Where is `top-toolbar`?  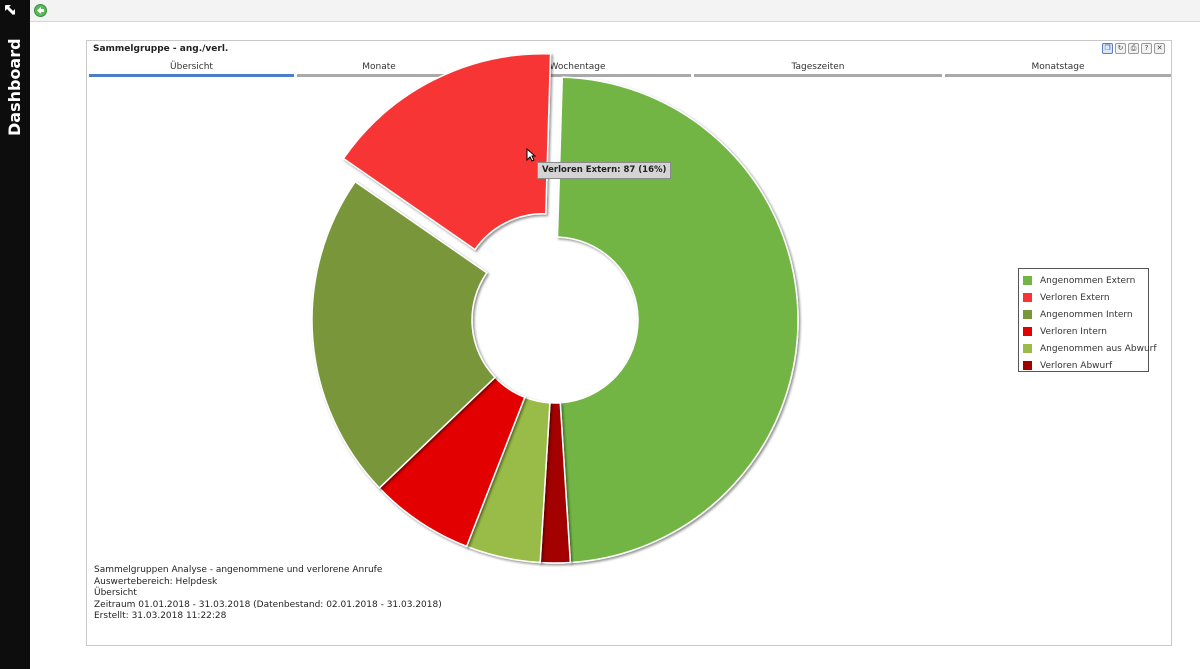
top-toolbar is located at coordinates (615, 11).